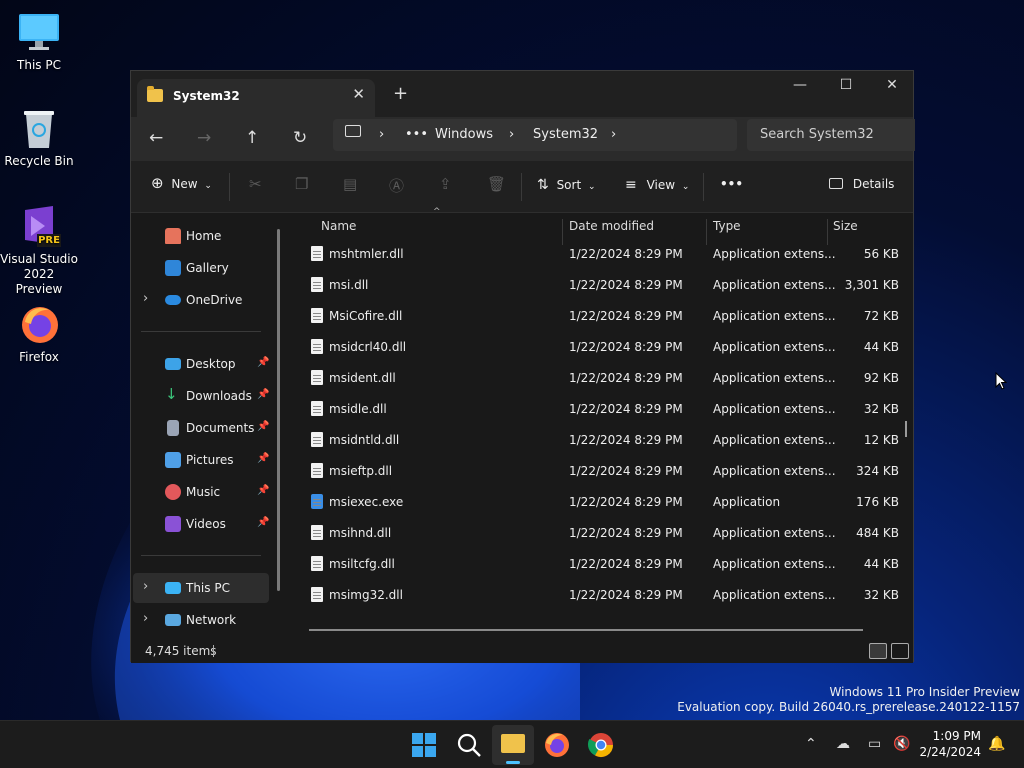 Image resolution: width=1024 pixels, height=768 pixels. What do you see at coordinates (727, 226) in the screenshot?
I see `column-header-type: Type` at bounding box center [727, 226].